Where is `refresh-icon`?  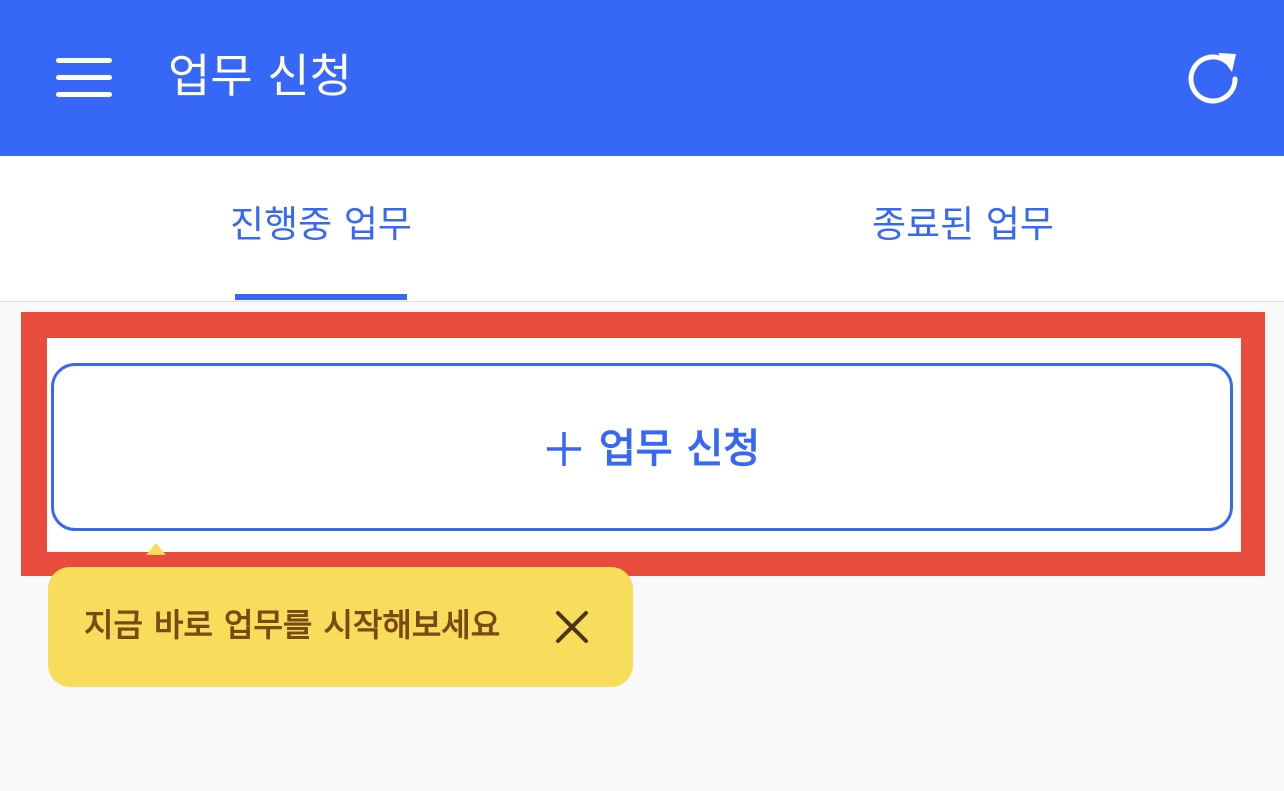 refresh-icon is located at coordinates (1213, 79).